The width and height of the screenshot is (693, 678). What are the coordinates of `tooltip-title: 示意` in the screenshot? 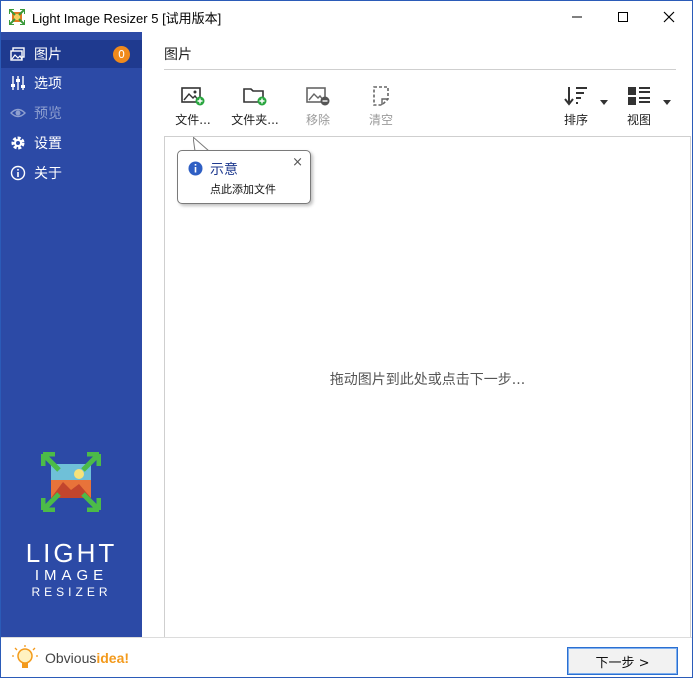 It's located at (224, 170).